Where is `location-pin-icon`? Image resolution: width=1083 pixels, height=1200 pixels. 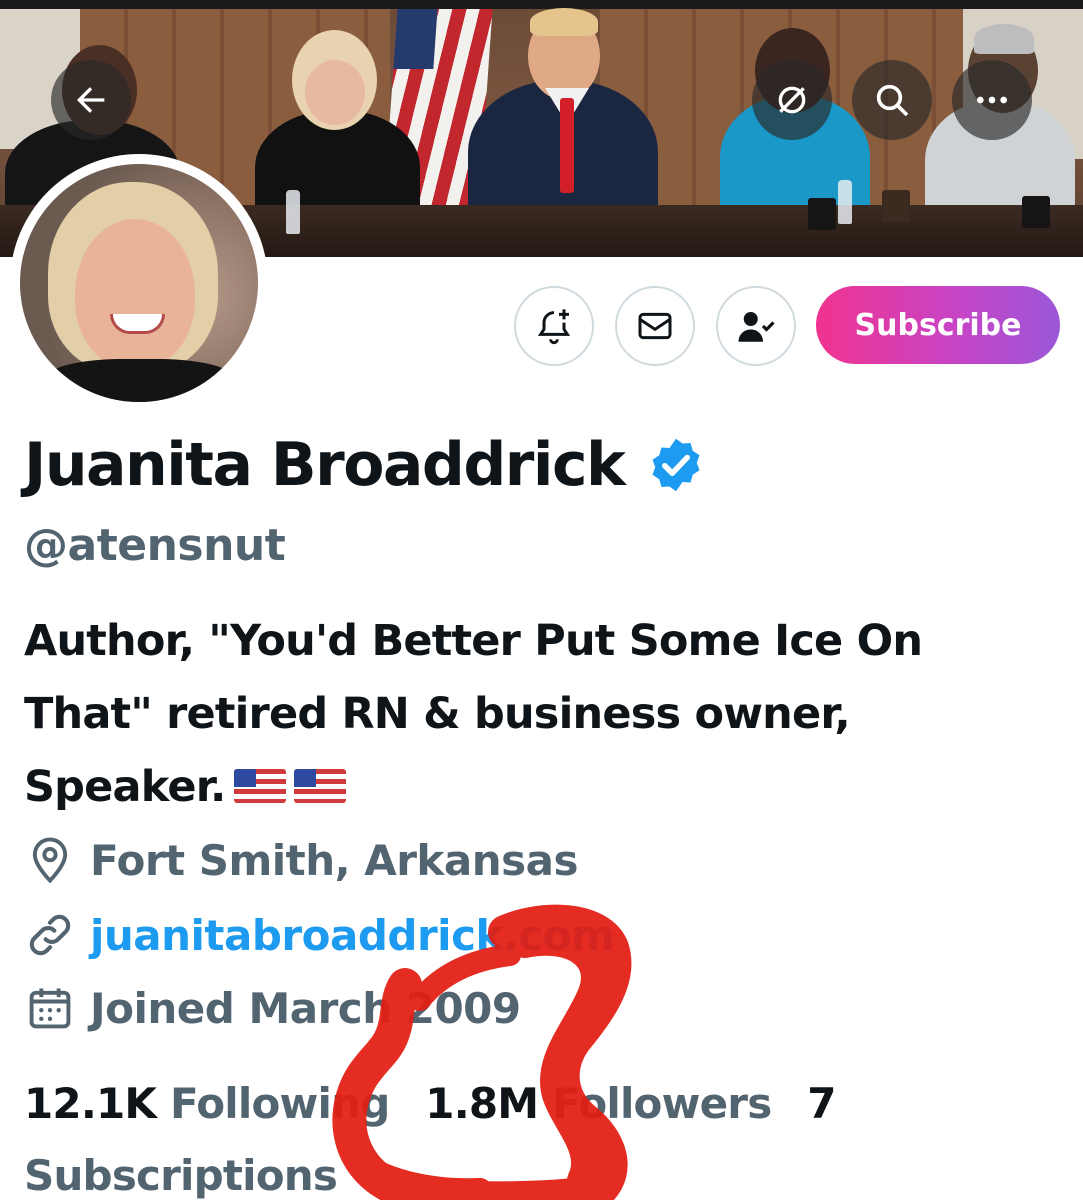 location-pin-icon is located at coordinates (50, 860).